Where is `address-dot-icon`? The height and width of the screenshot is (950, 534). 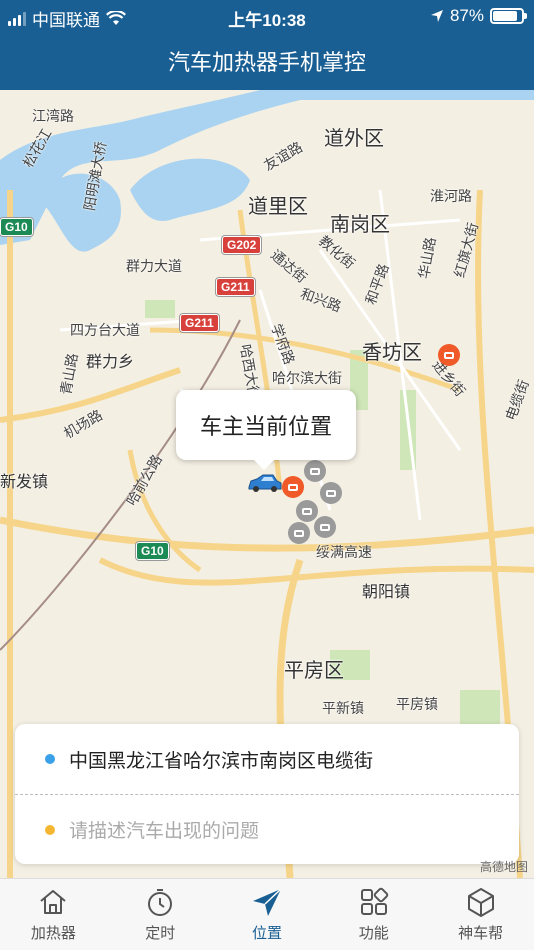 address-dot-icon is located at coordinates (50, 759).